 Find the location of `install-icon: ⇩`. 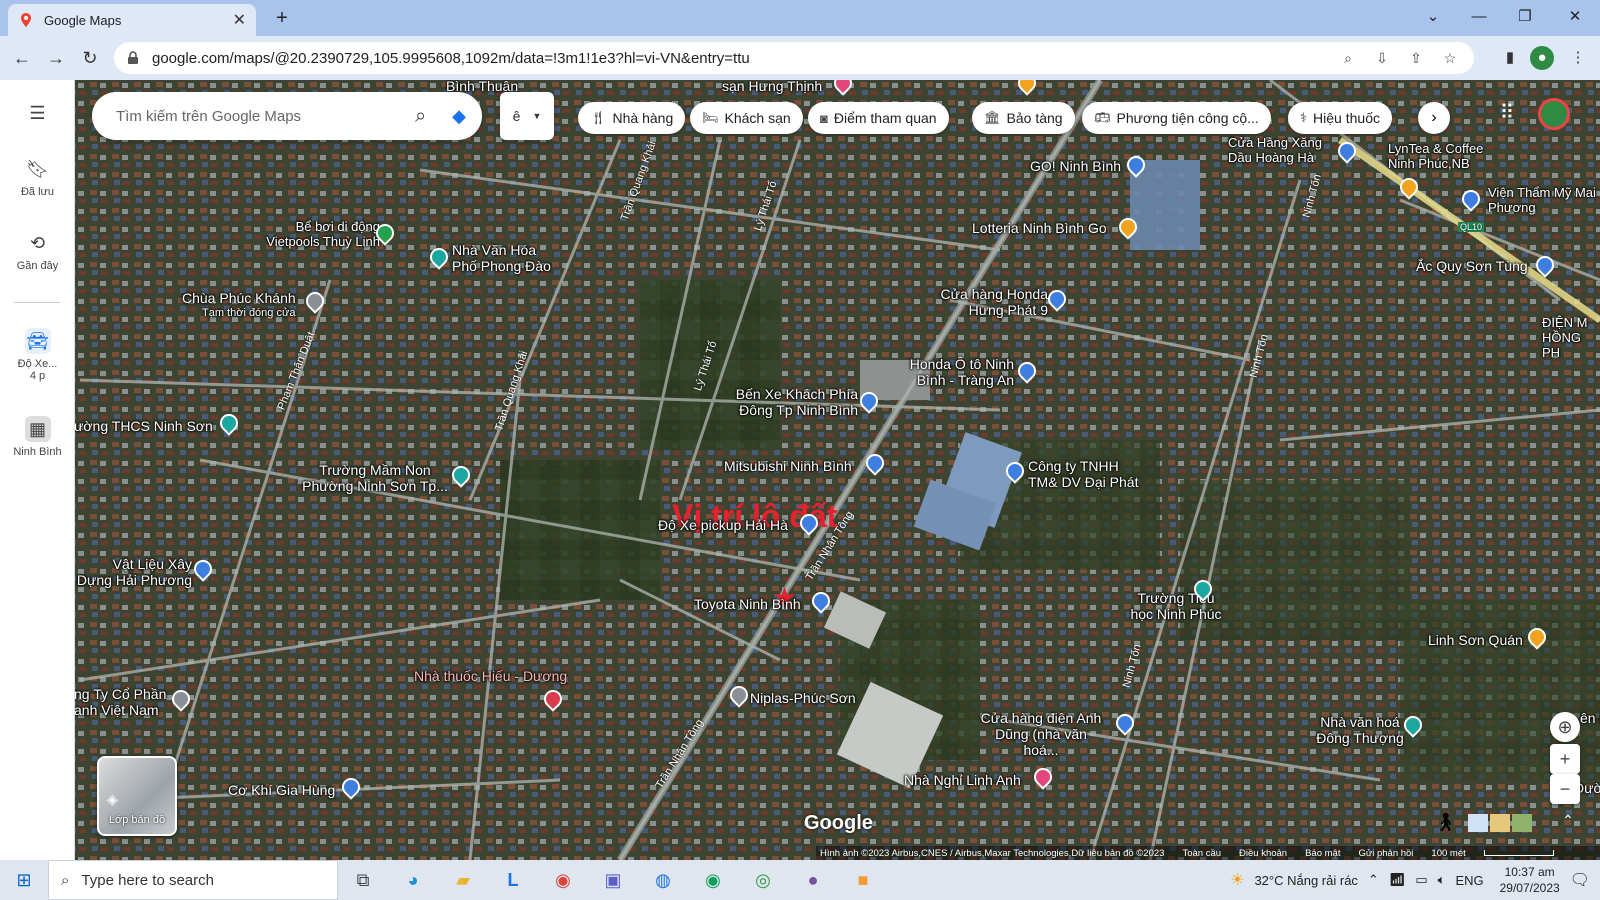

install-icon: ⇩ is located at coordinates (1382, 58).